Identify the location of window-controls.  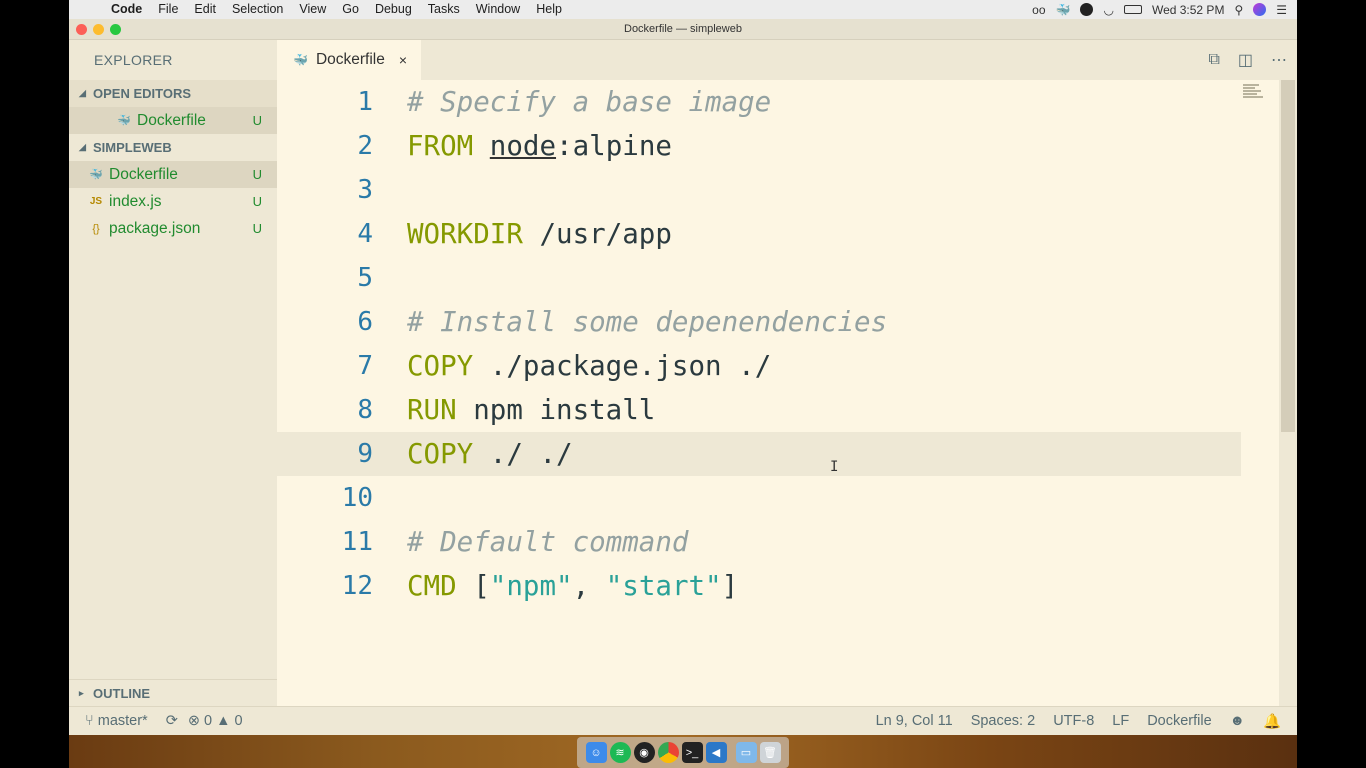
(98, 29).